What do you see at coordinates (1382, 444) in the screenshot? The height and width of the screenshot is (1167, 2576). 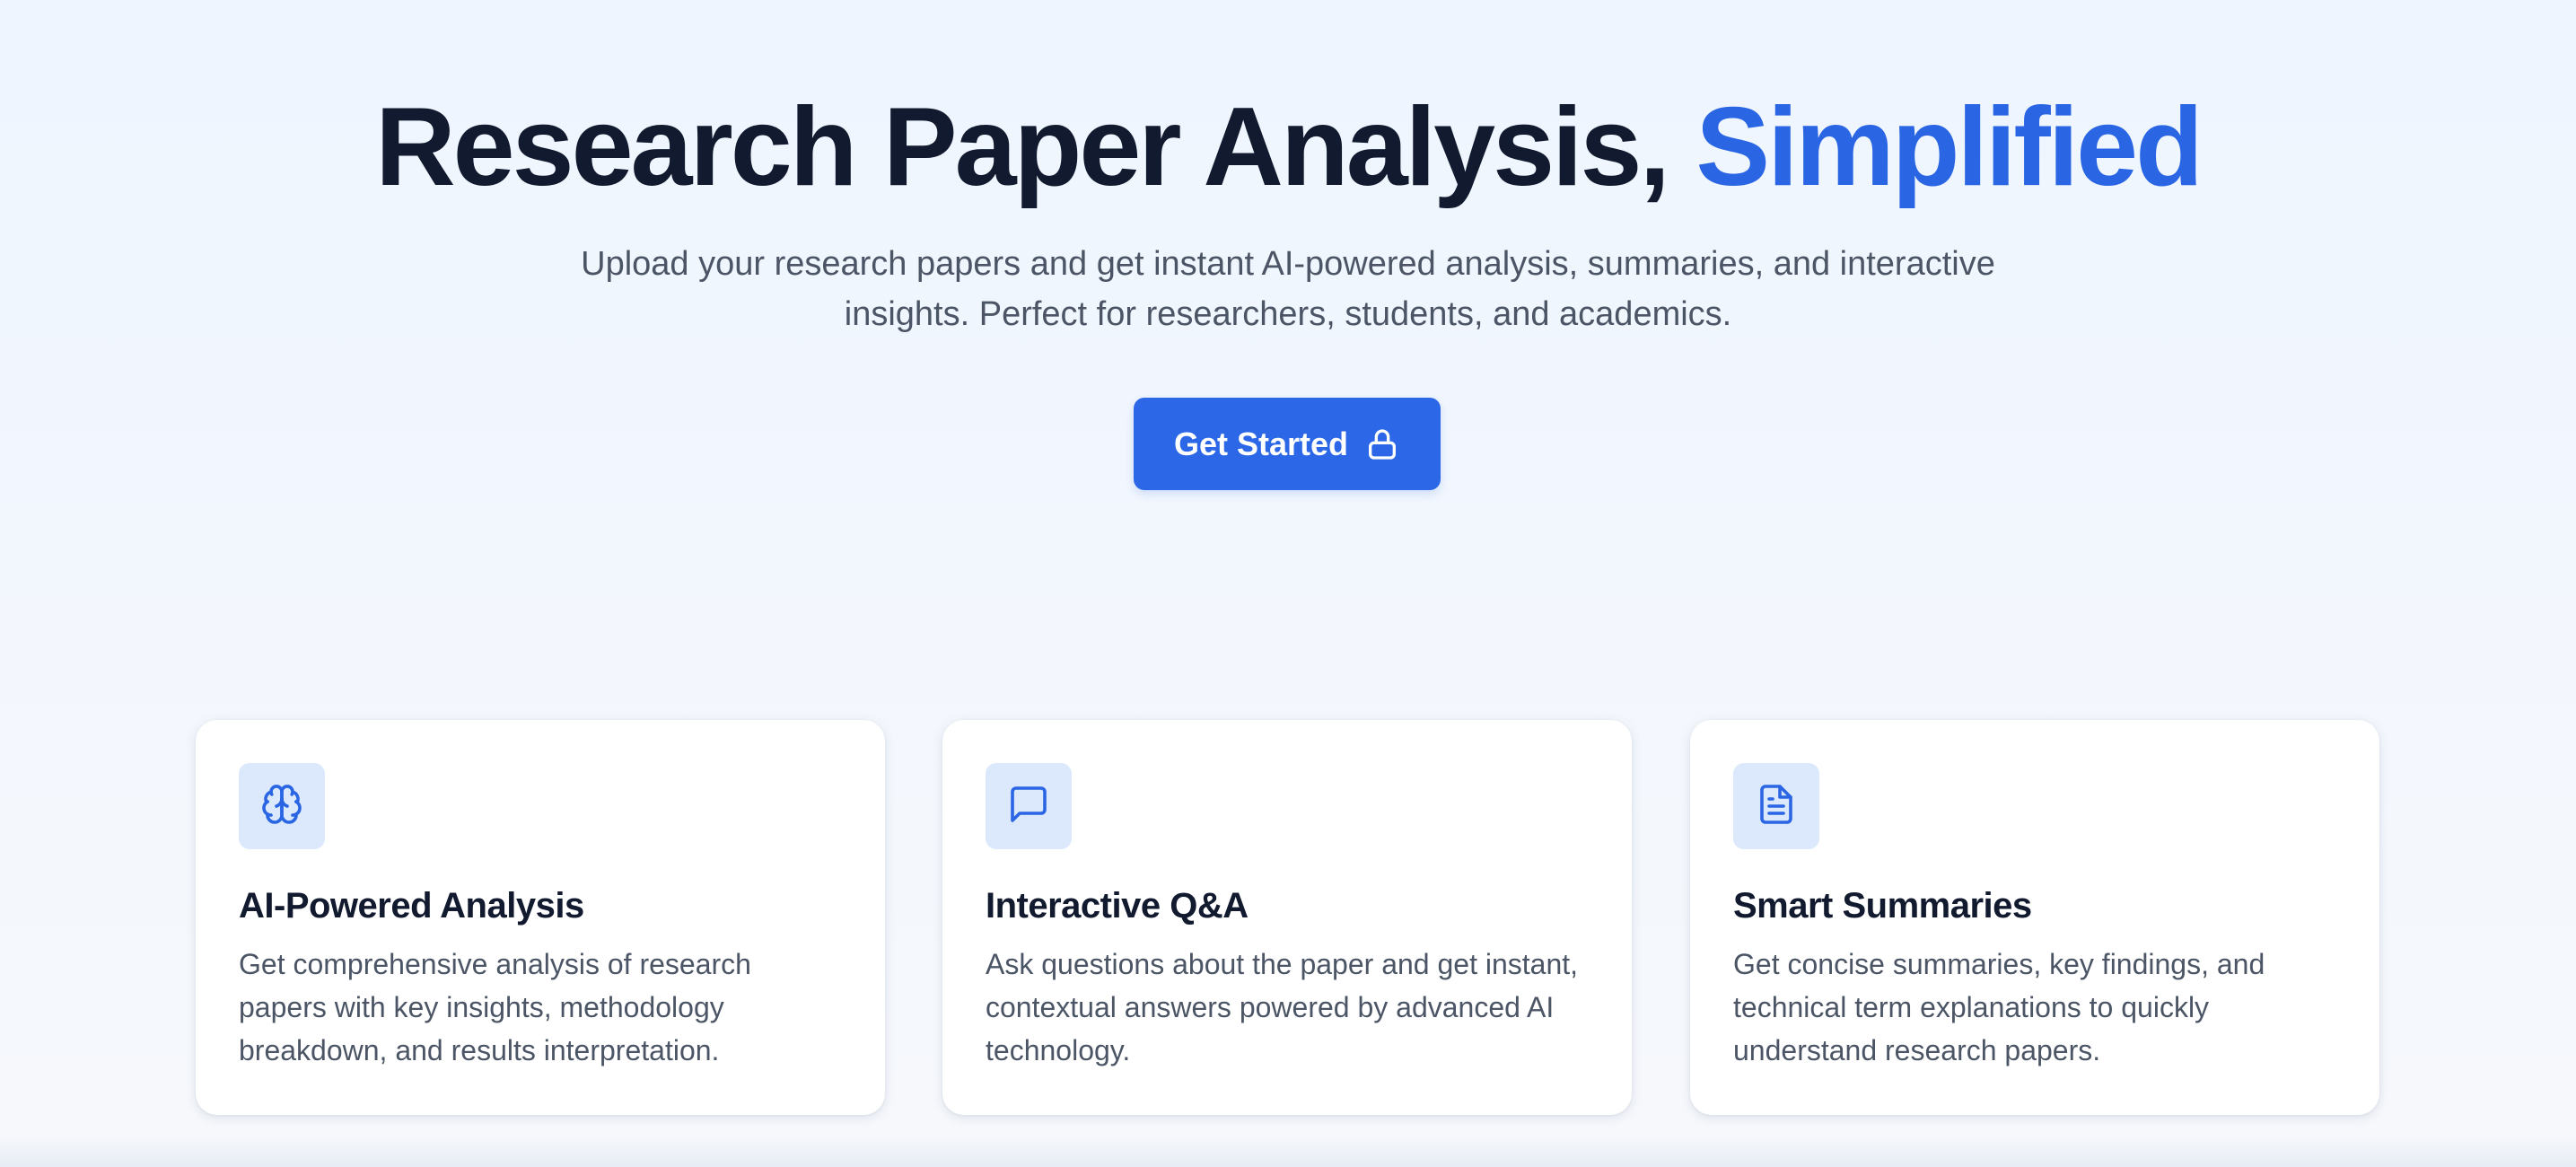 I see `lock-icon` at bounding box center [1382, 444].